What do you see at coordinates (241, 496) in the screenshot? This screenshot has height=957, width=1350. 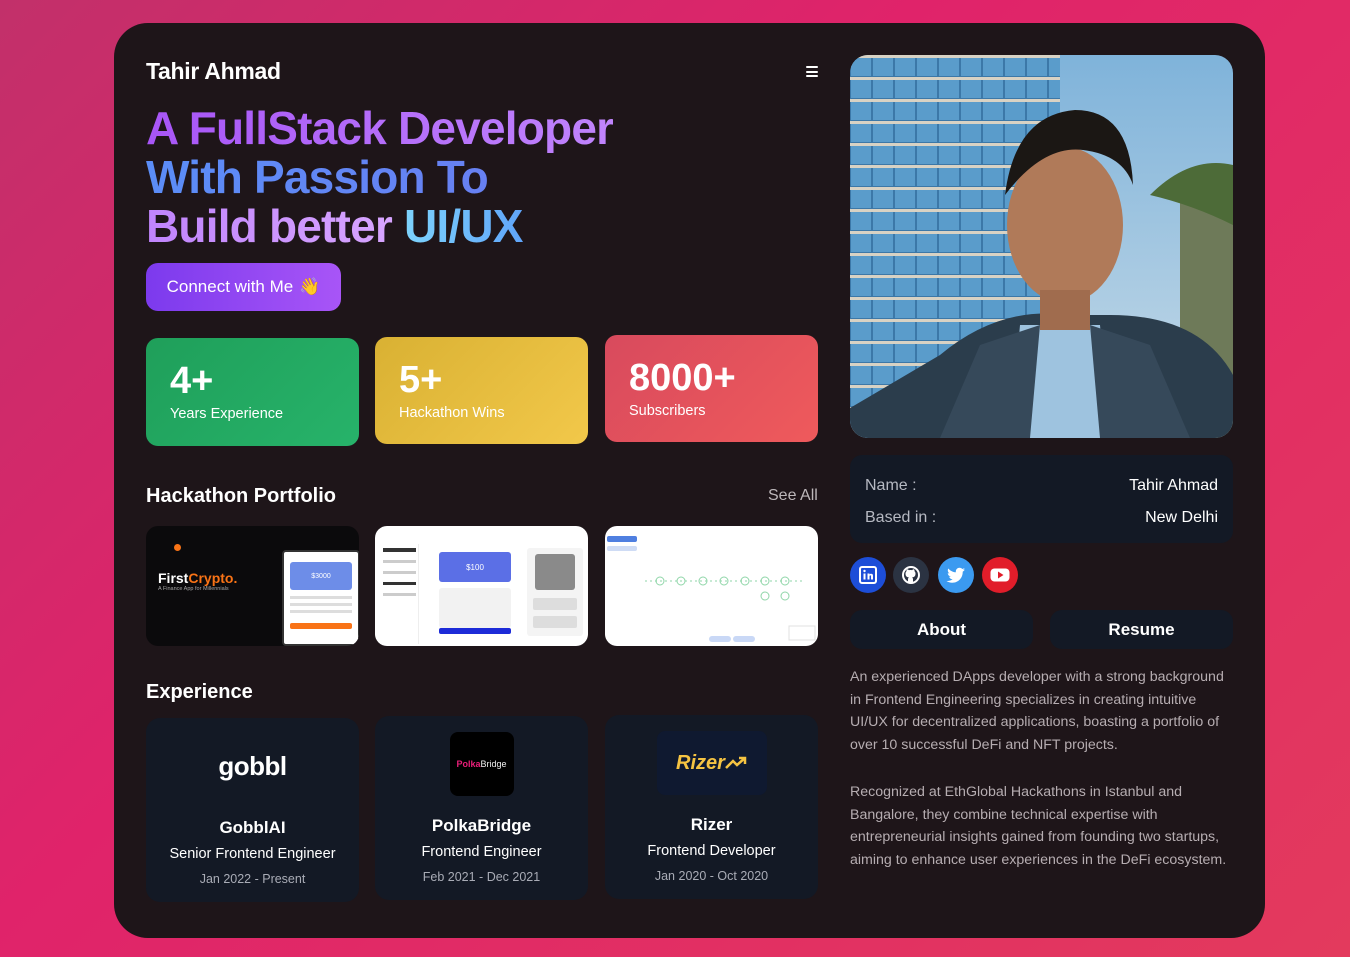 I see `portfolio-title: Hackathon Portfolio` at bounding box center [241, 496].